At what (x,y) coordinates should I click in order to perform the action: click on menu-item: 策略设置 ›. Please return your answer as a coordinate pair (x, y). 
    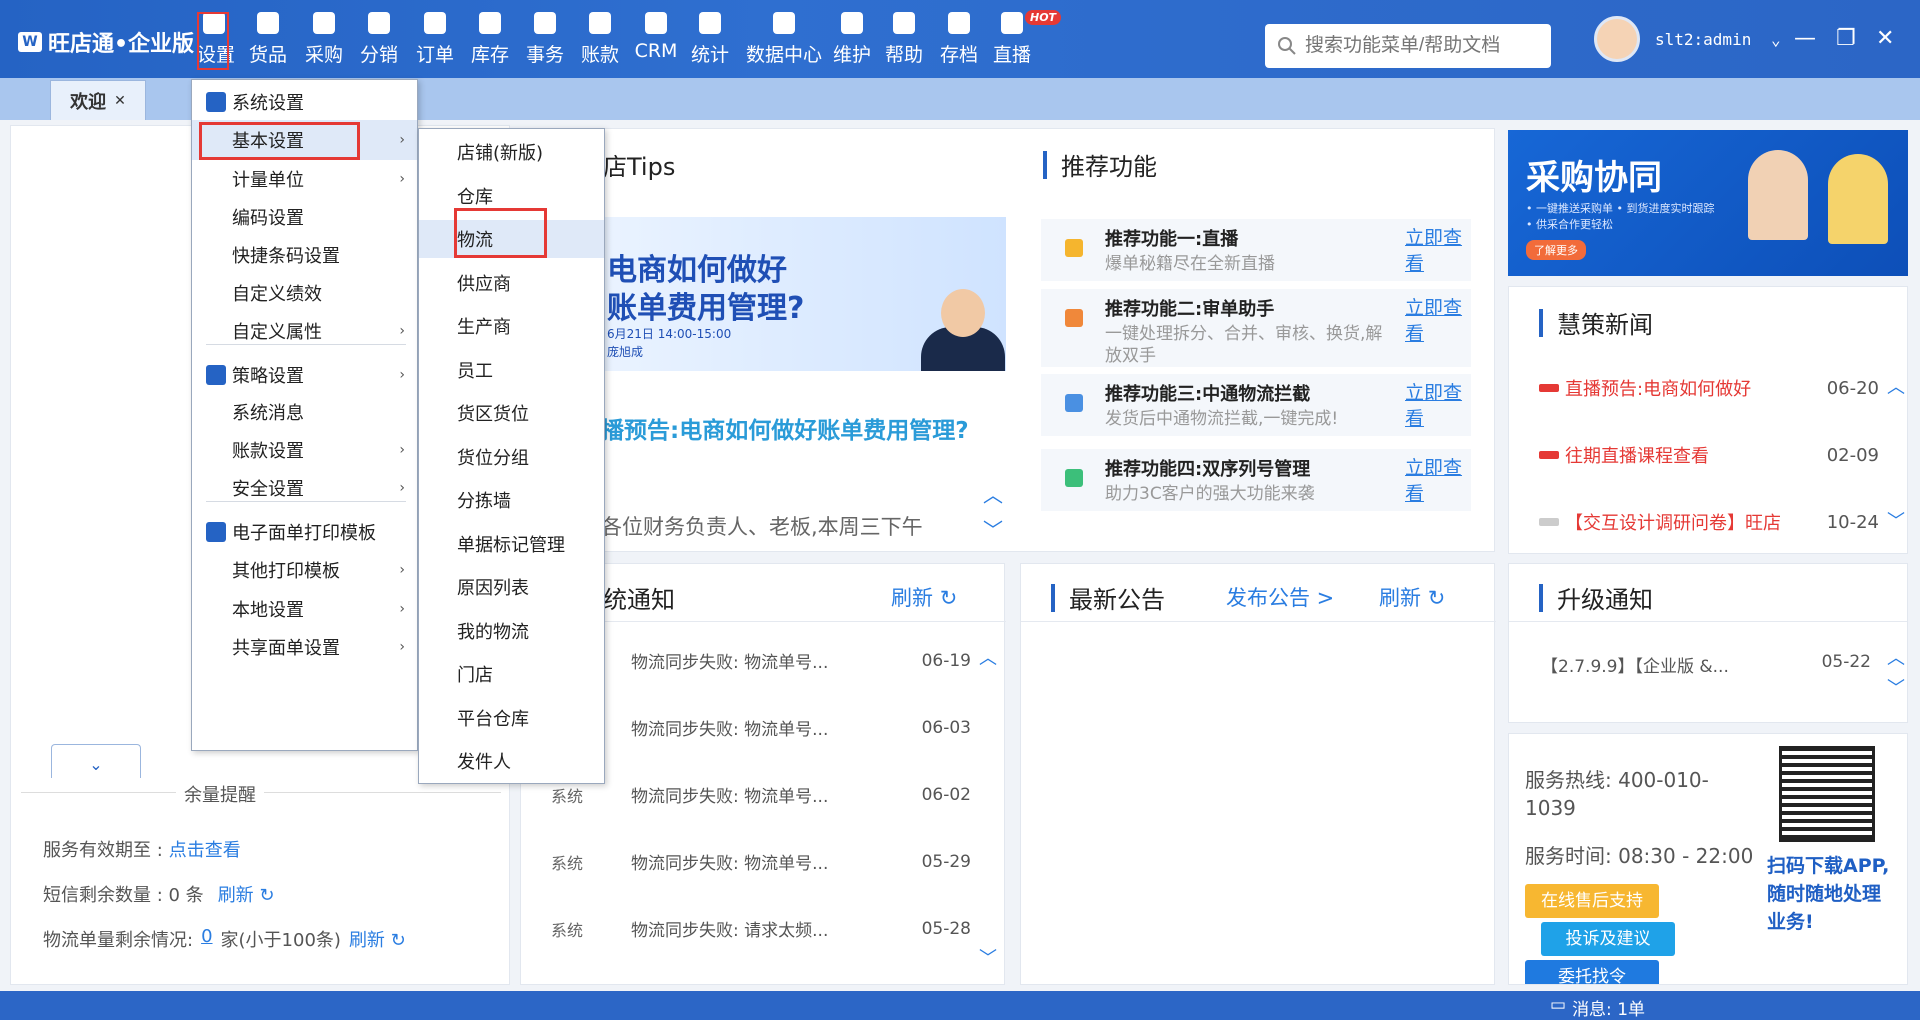
    Looking at the image, I should click on (304, 375).